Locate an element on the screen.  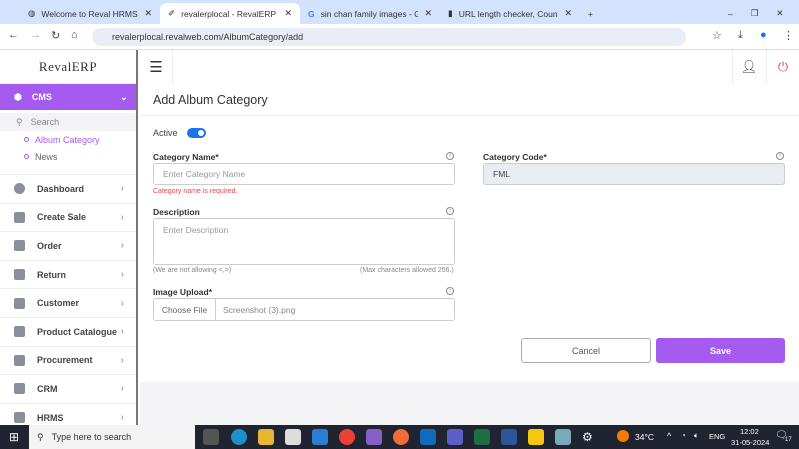
sidebar-section-cms: ⬢ CMS ⌄ is located at coordinates (68, 97).